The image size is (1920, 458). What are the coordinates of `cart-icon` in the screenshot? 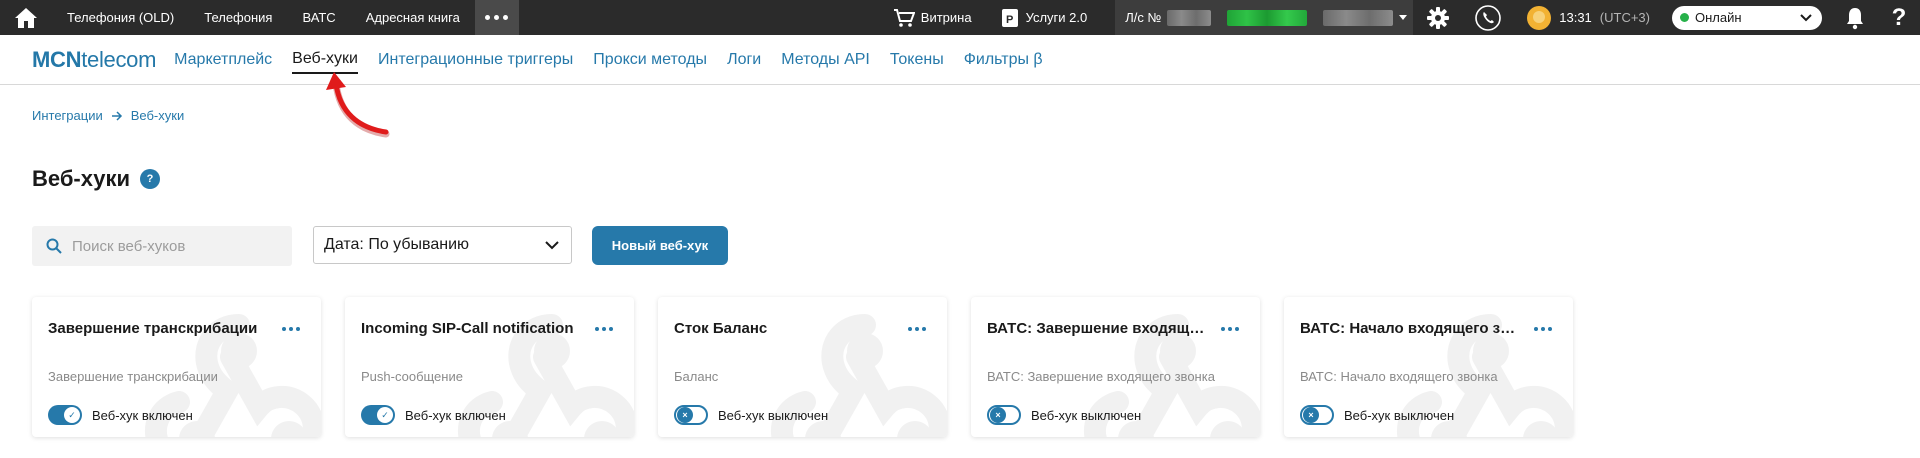 It's located at (904, 17).